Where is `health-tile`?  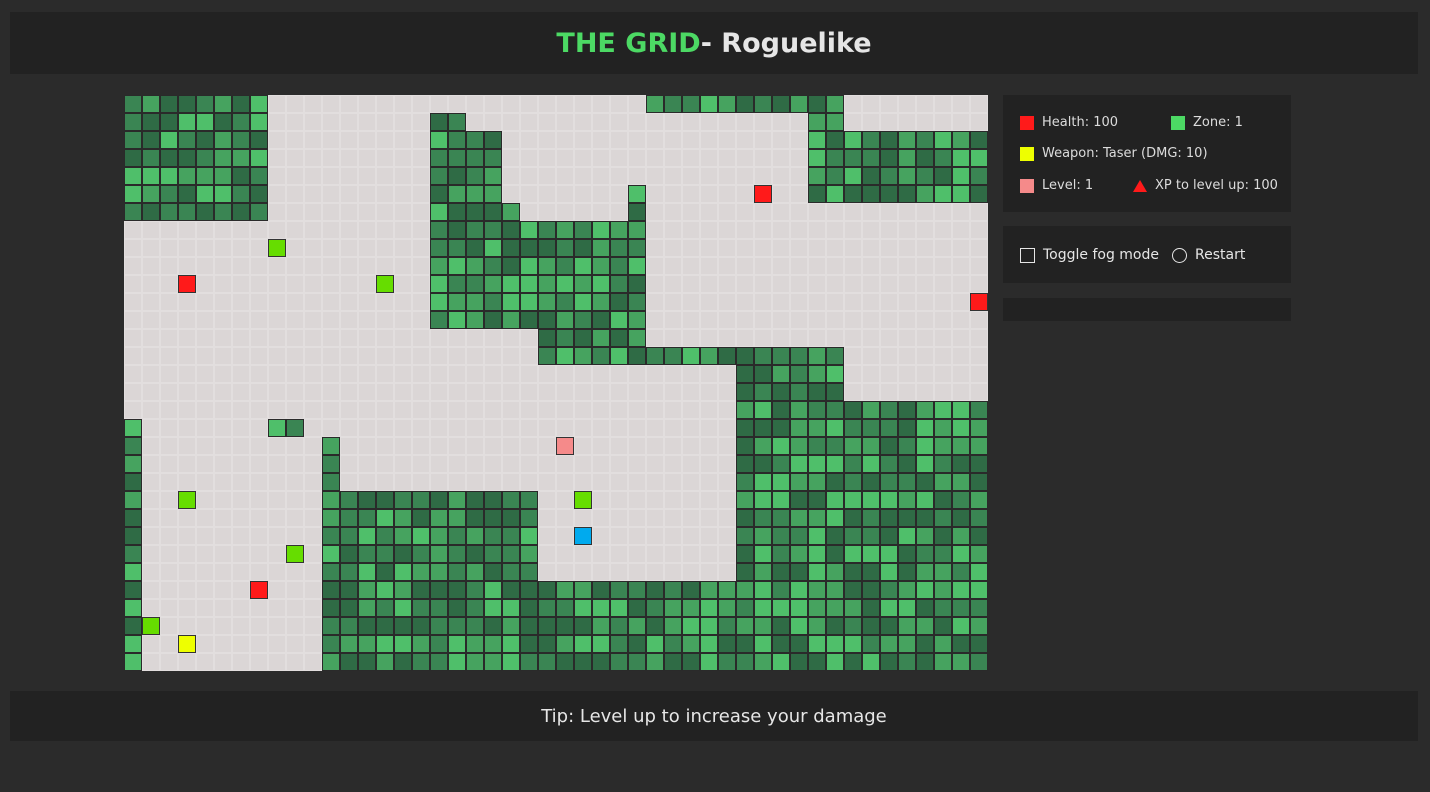 health-tile is located at coordinates (763, 194).